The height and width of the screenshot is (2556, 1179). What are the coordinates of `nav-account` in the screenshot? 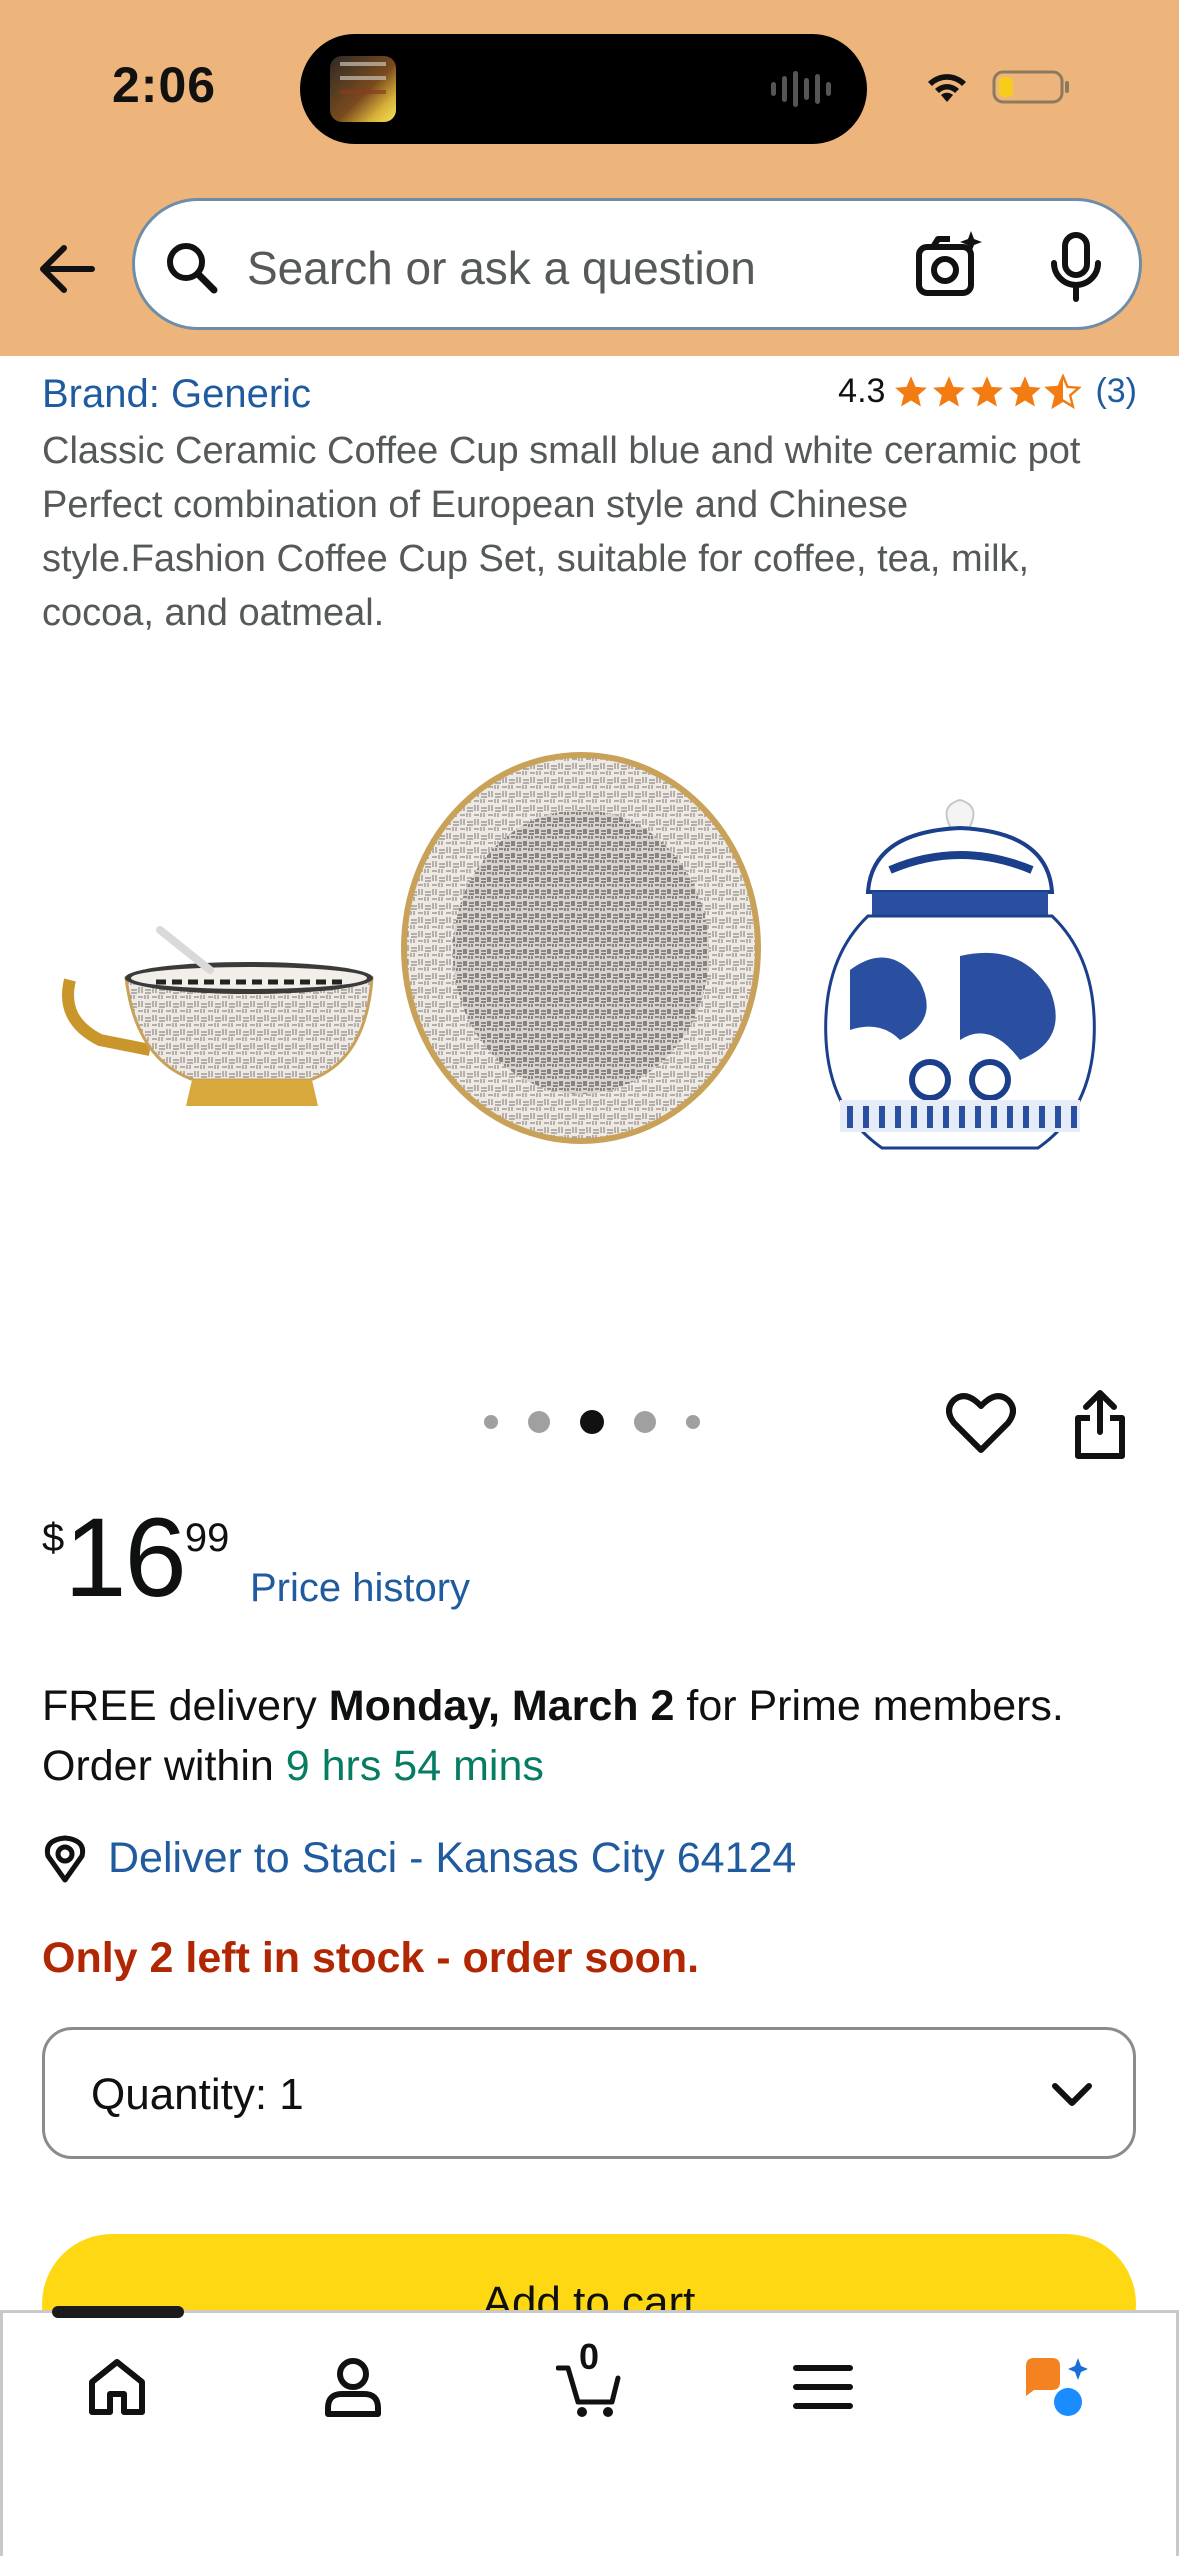 It's located at (353, 2387).